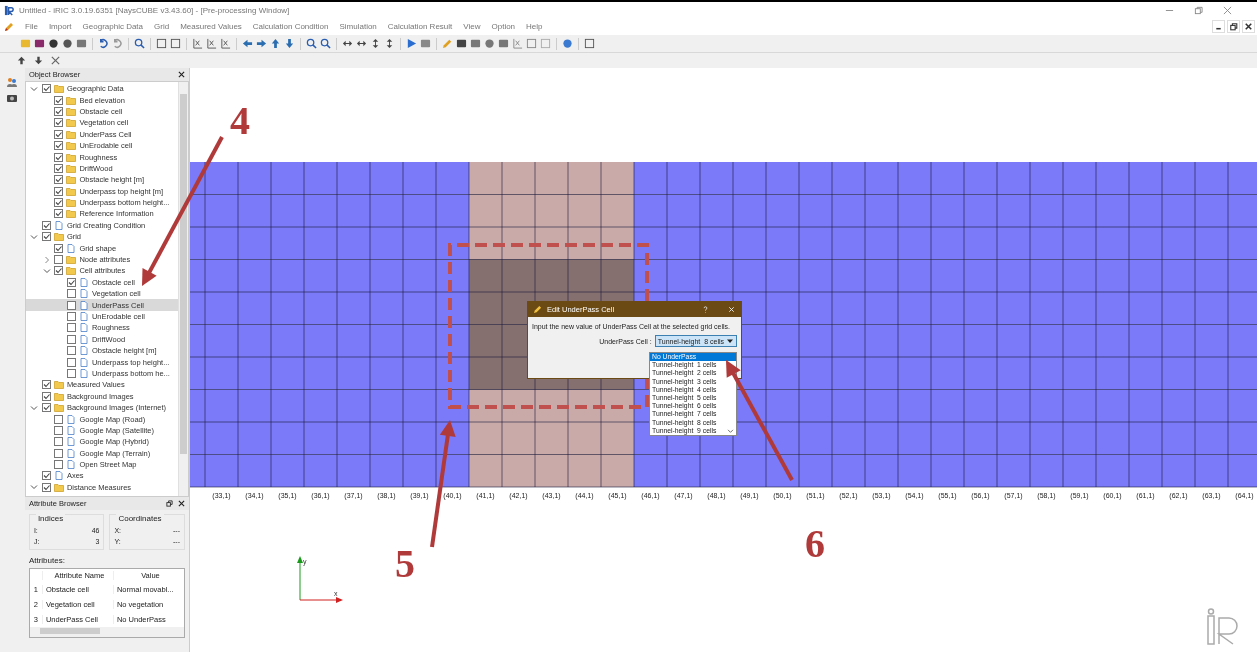  I want to click on window-title: Untitled - iRIC 3.0.19.6351 [NaysCUBE v3.43.60] - [Pre-processing Window], so click(154, 10).